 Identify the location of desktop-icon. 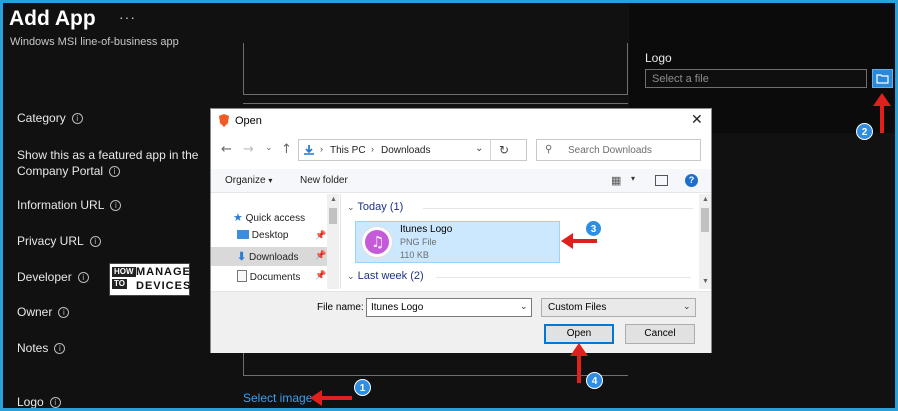
(243, 234).